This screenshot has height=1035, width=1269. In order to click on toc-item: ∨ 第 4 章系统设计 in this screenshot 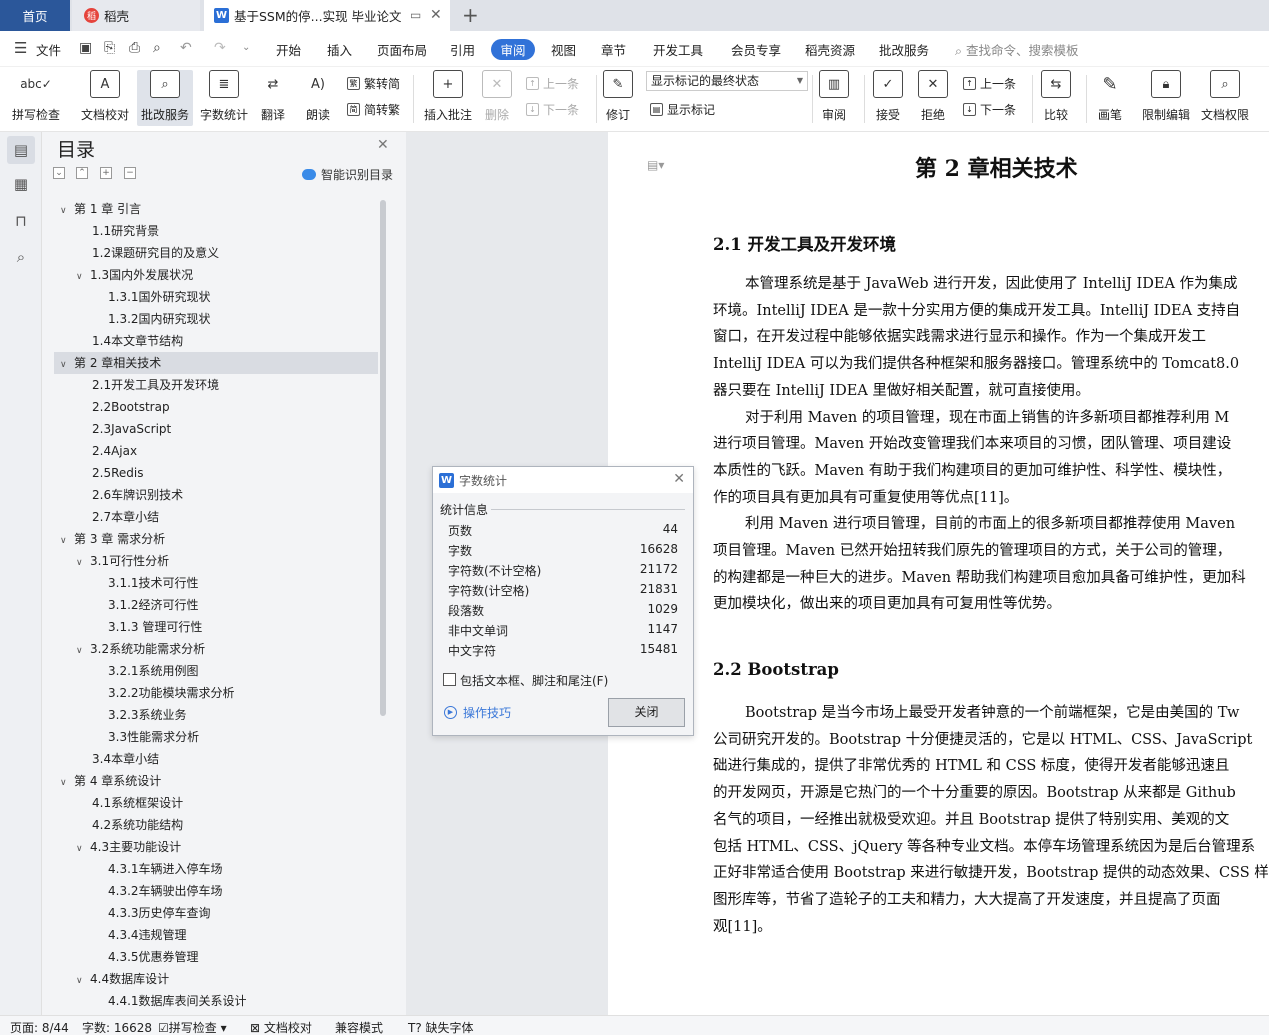, I will do `click(110, 781)`.